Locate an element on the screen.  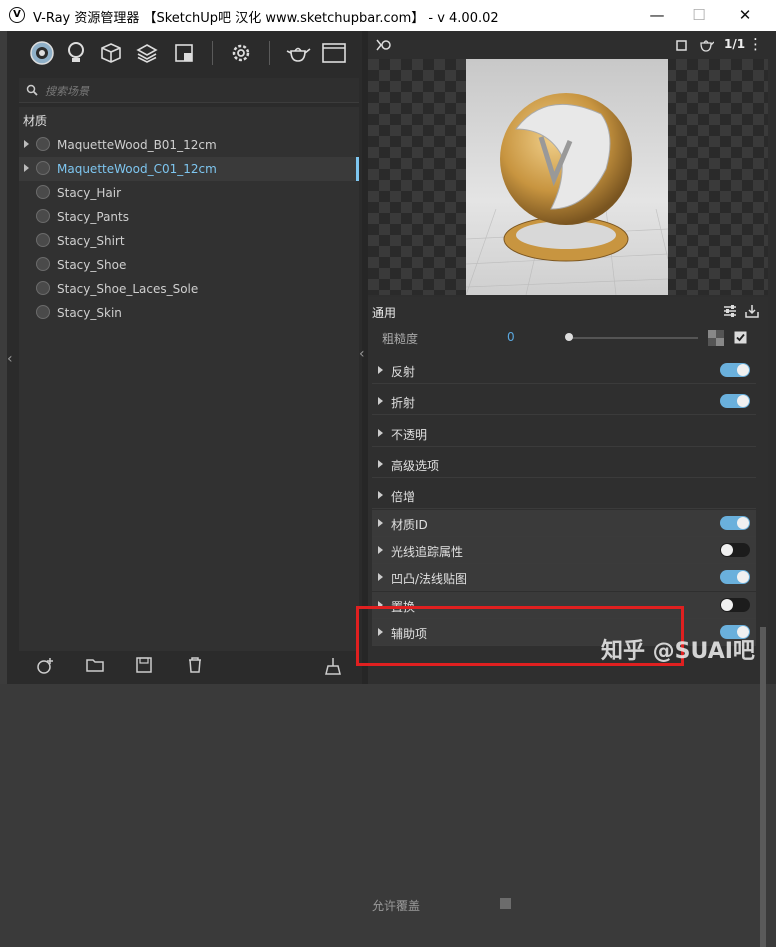
property-section-header: 凹凸/法线贴图 is located at coordinates (564, 577).